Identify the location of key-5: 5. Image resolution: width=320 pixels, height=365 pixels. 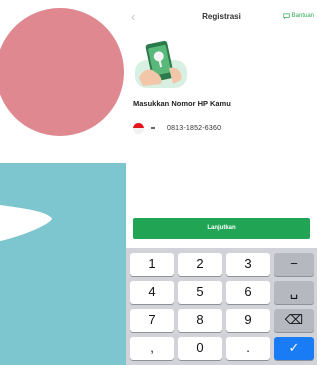
(200, 292).